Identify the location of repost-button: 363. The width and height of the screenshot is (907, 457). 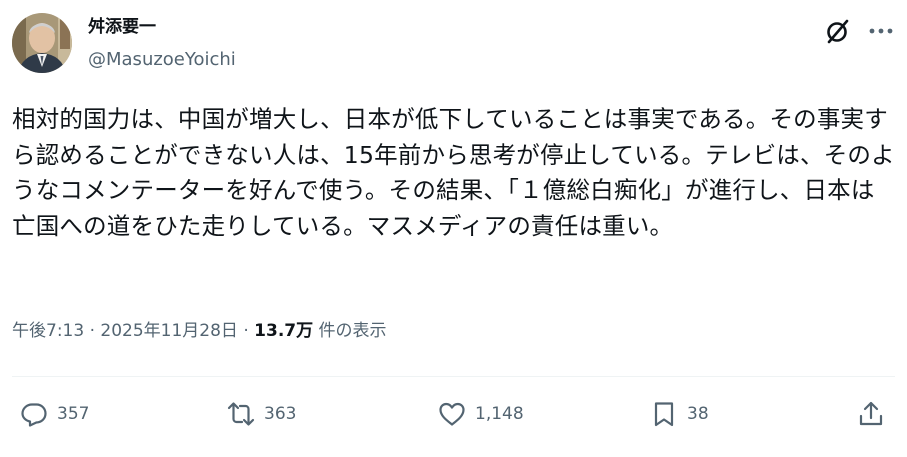
(261, 414).